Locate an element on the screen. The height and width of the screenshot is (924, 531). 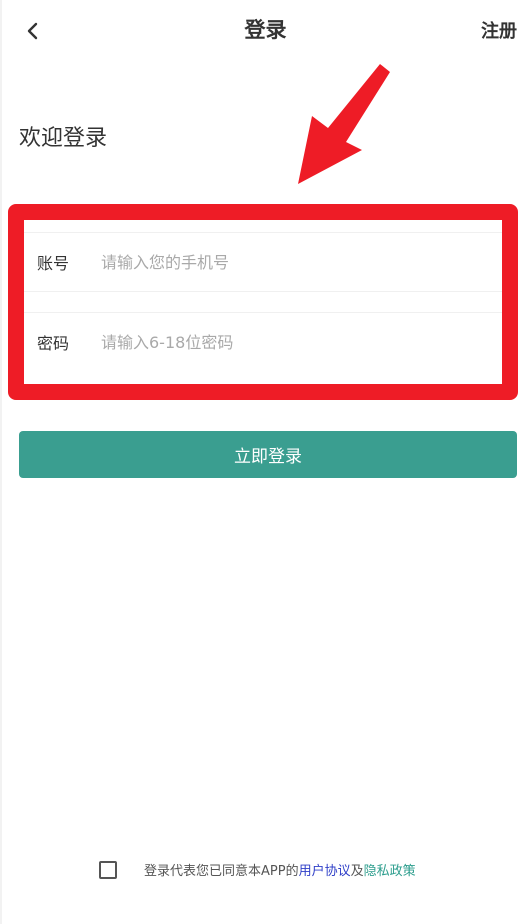
welcome-heading: 欢迎登录 is located at coordinates (63, 138).